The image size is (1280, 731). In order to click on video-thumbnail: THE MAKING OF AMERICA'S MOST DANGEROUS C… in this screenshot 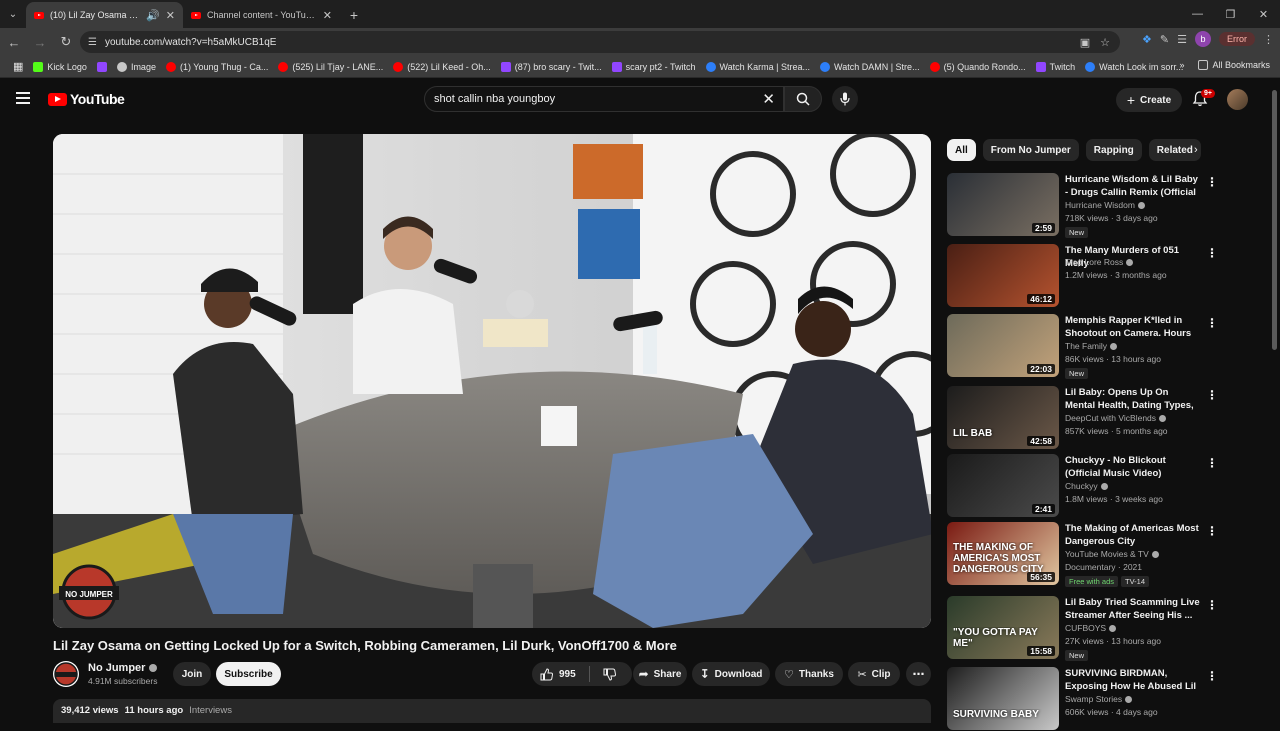, I will do `click(1003, 553)`.